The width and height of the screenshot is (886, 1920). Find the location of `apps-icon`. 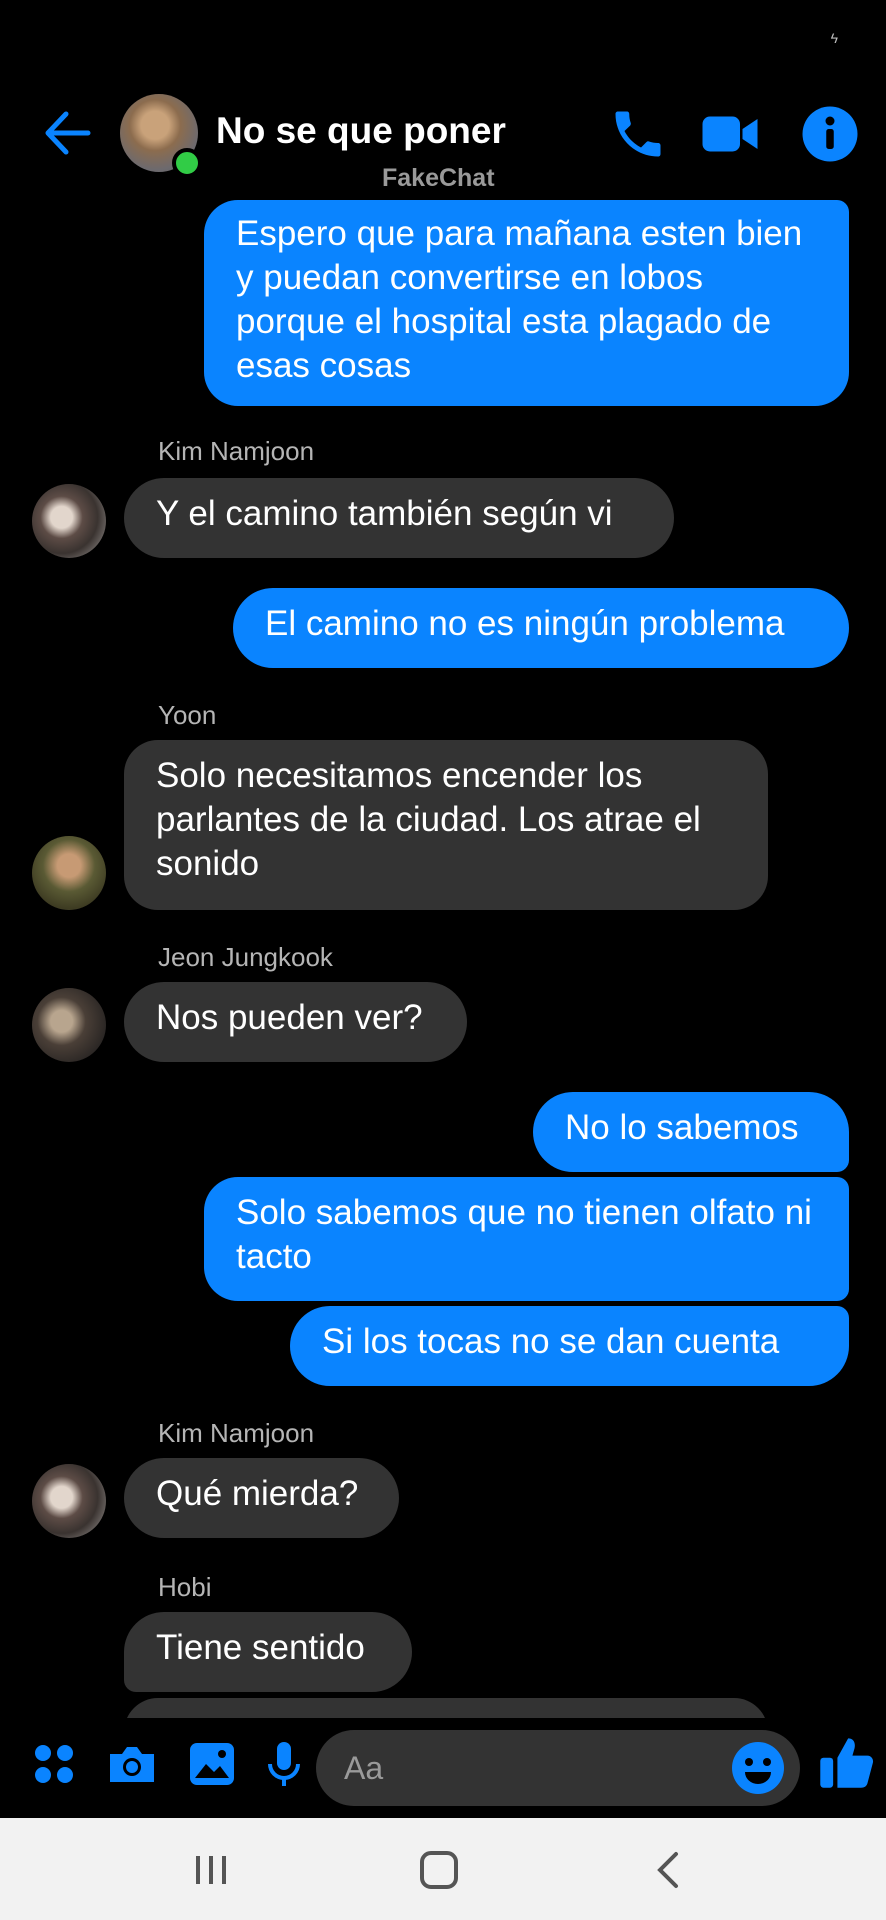

apps-icon is located at coordinates (54, 1764).